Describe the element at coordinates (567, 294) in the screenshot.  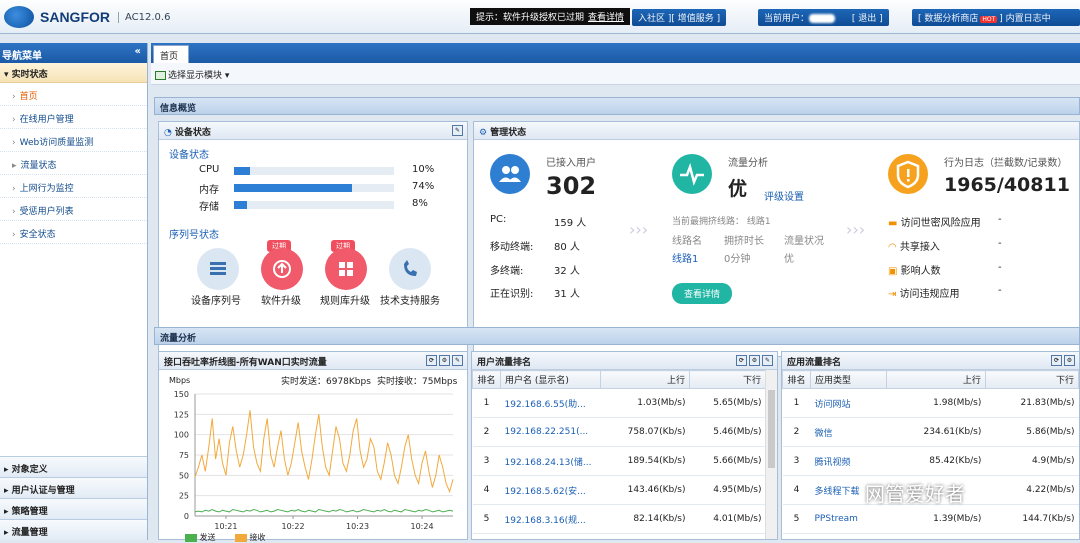
I see `identifying-value: 31 人` at that location.